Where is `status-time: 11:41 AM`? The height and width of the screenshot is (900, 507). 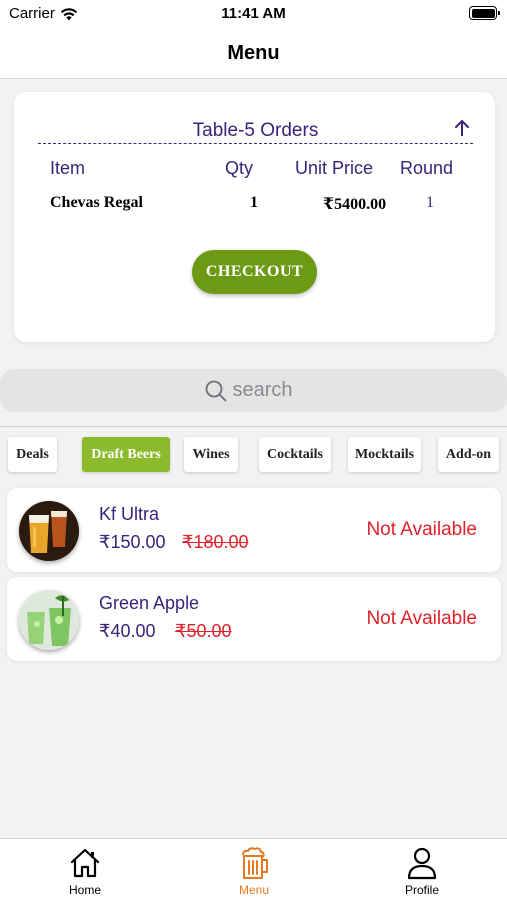
status-time: 11:41 AM is located at coordinates (253, 13).